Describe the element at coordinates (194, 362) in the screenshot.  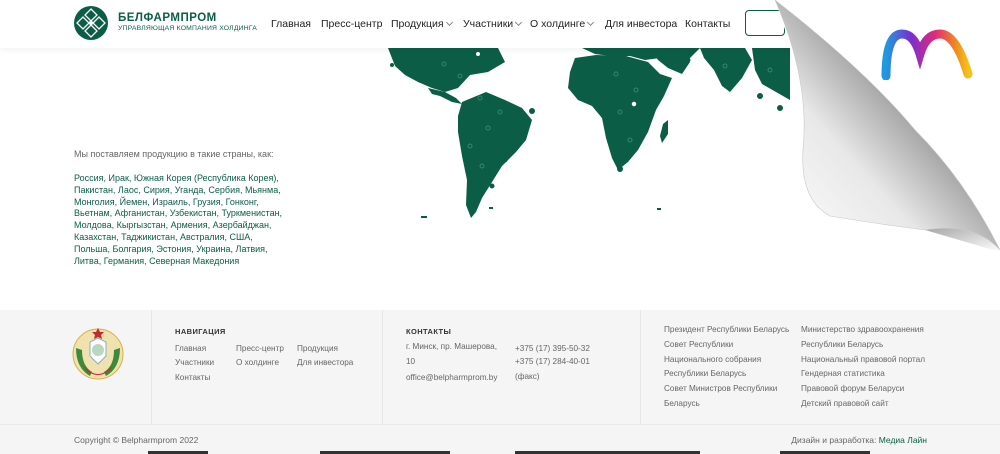
I see `footer-nav-participants: Участники` at that location.